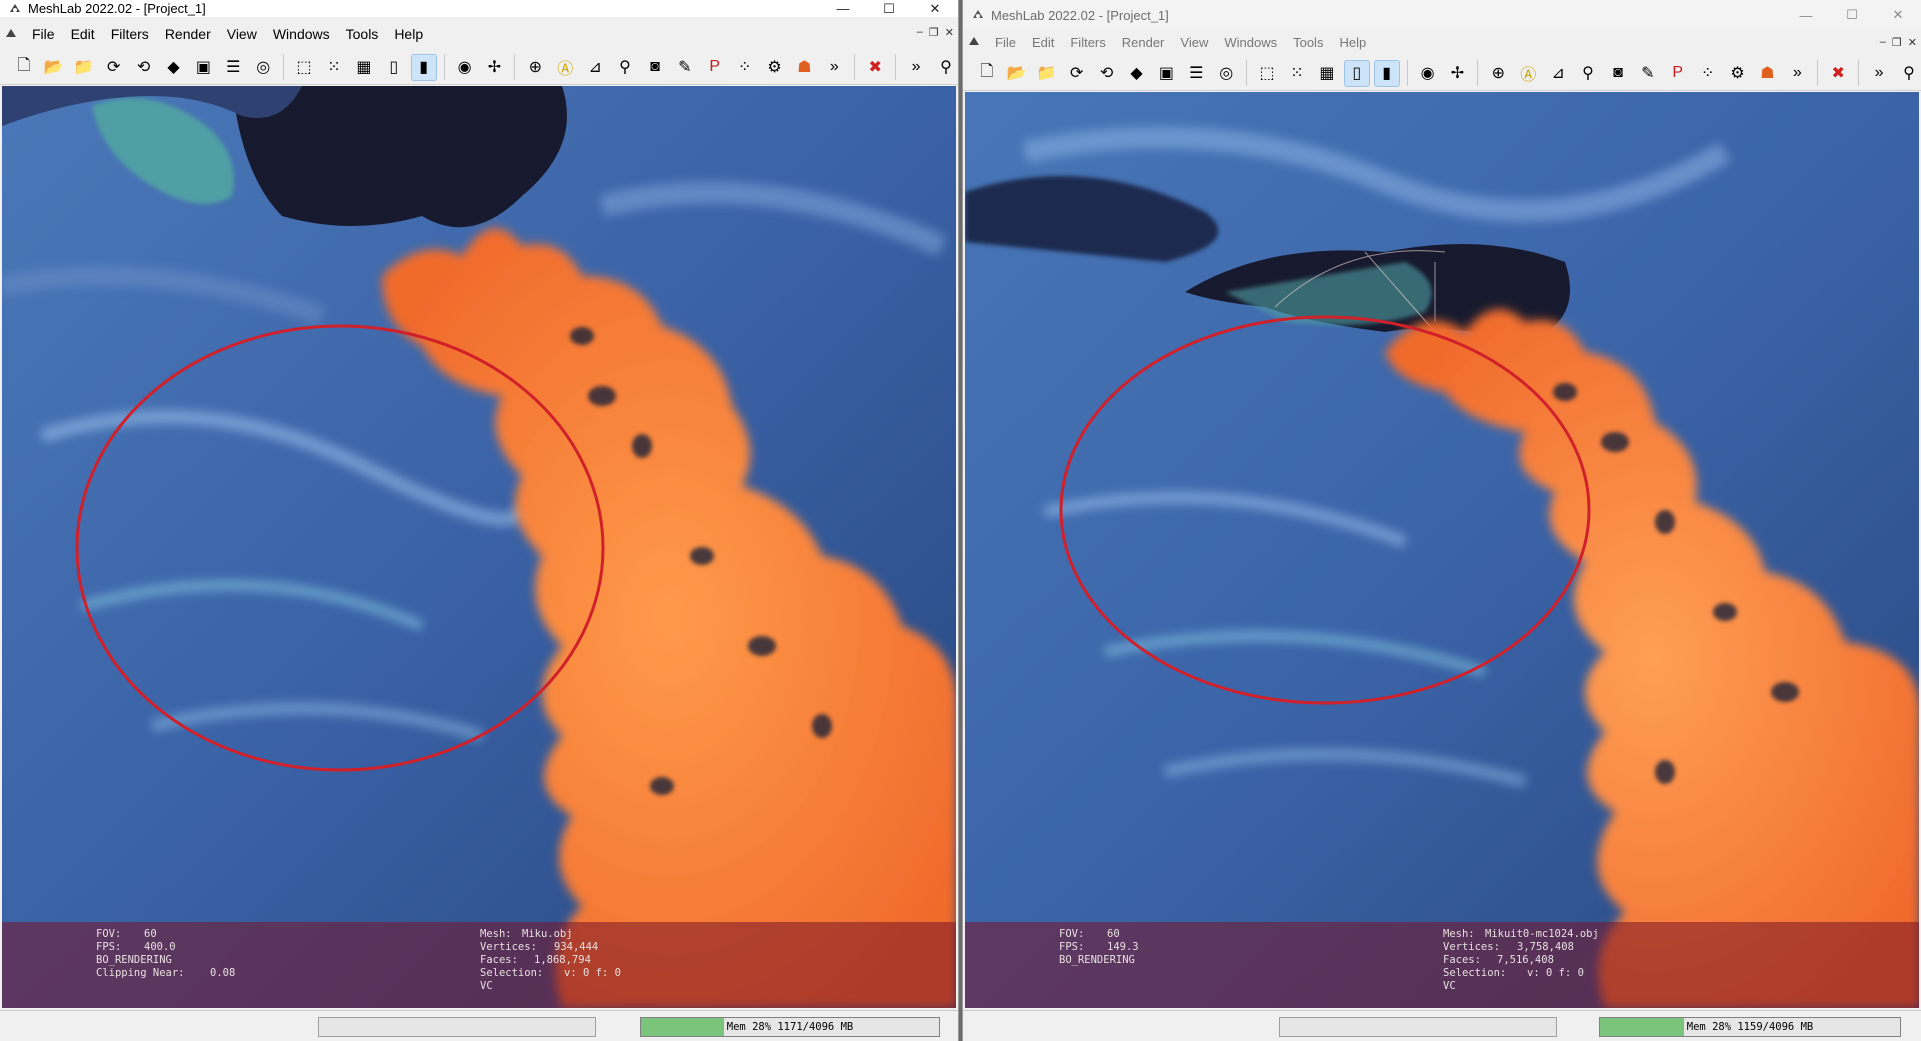  Describe the element at coordinates (1097, 960) in the screenshot. I see `info-key: BO_RENDERING` at that location.